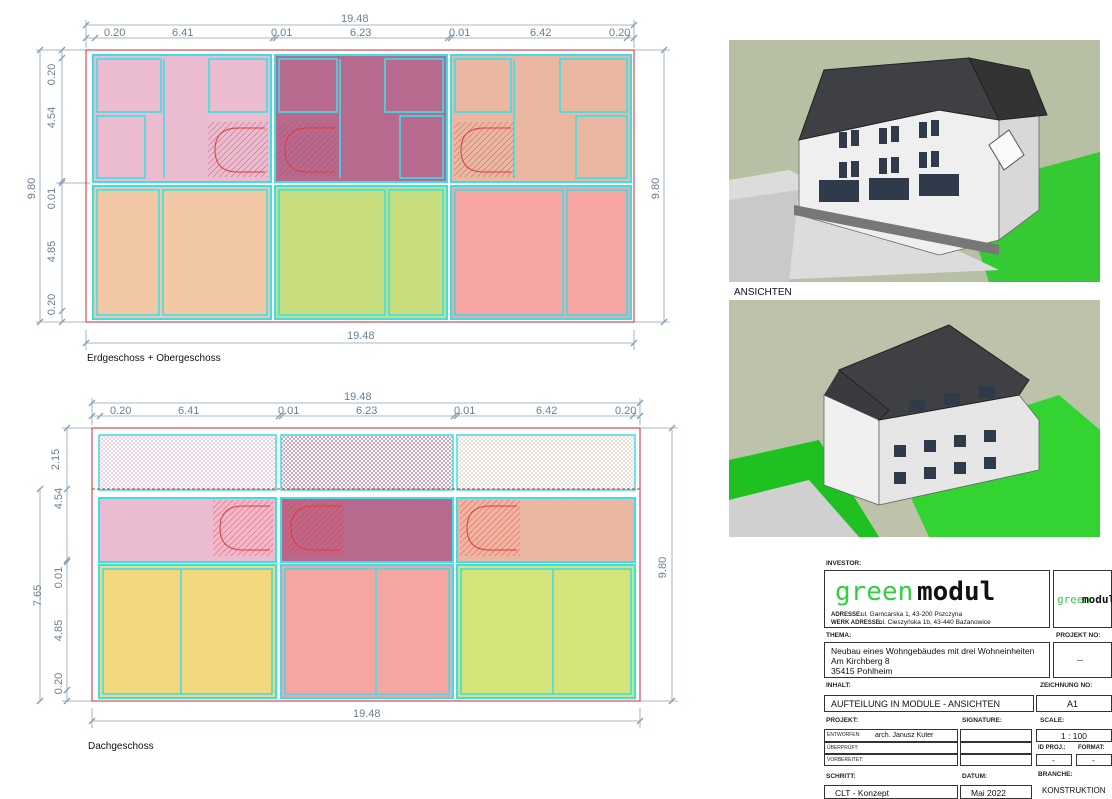 This screenshot has width=1112, height=799. I want to click on logo-word-green: green, so click(874, 592).